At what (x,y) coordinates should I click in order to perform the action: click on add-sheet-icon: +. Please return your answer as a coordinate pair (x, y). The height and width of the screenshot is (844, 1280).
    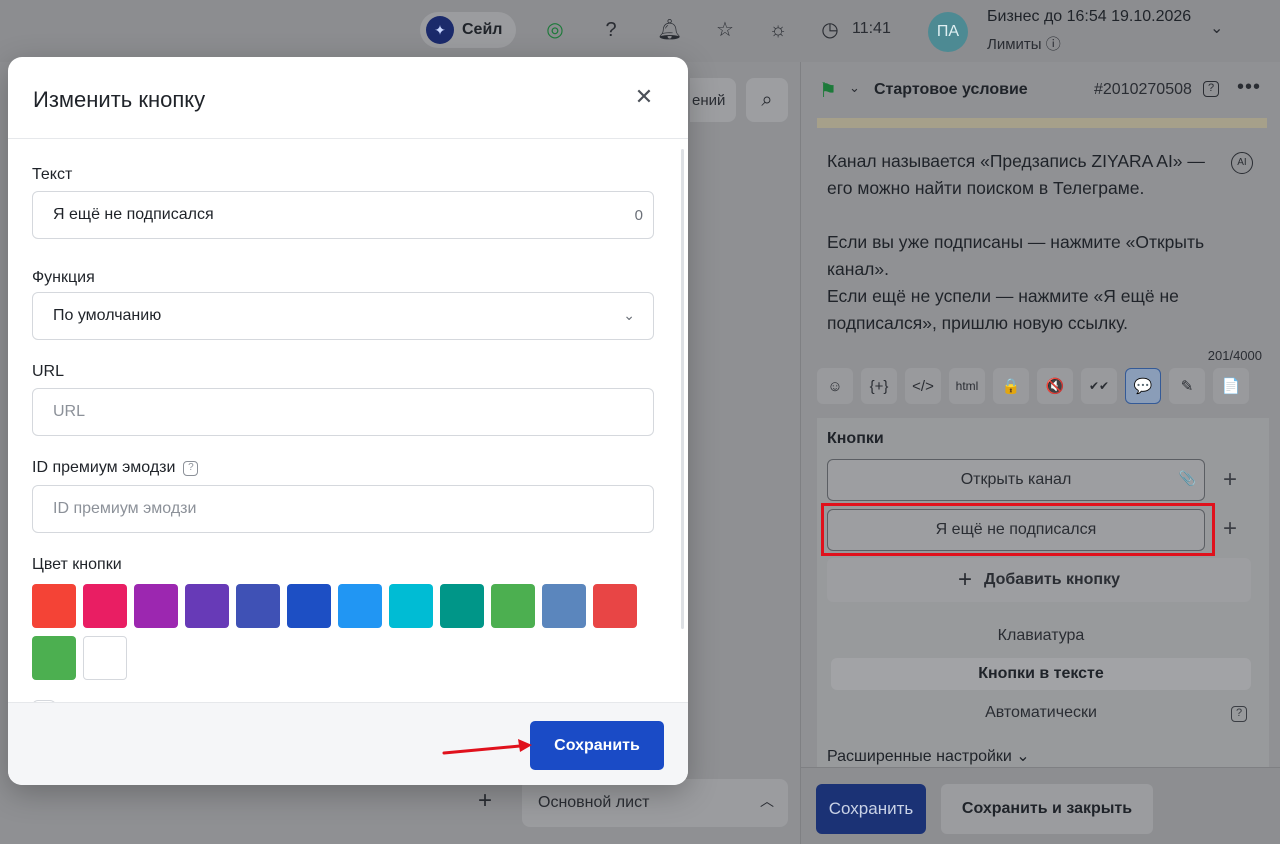
    Looking at the image, I should click on (485, 801).